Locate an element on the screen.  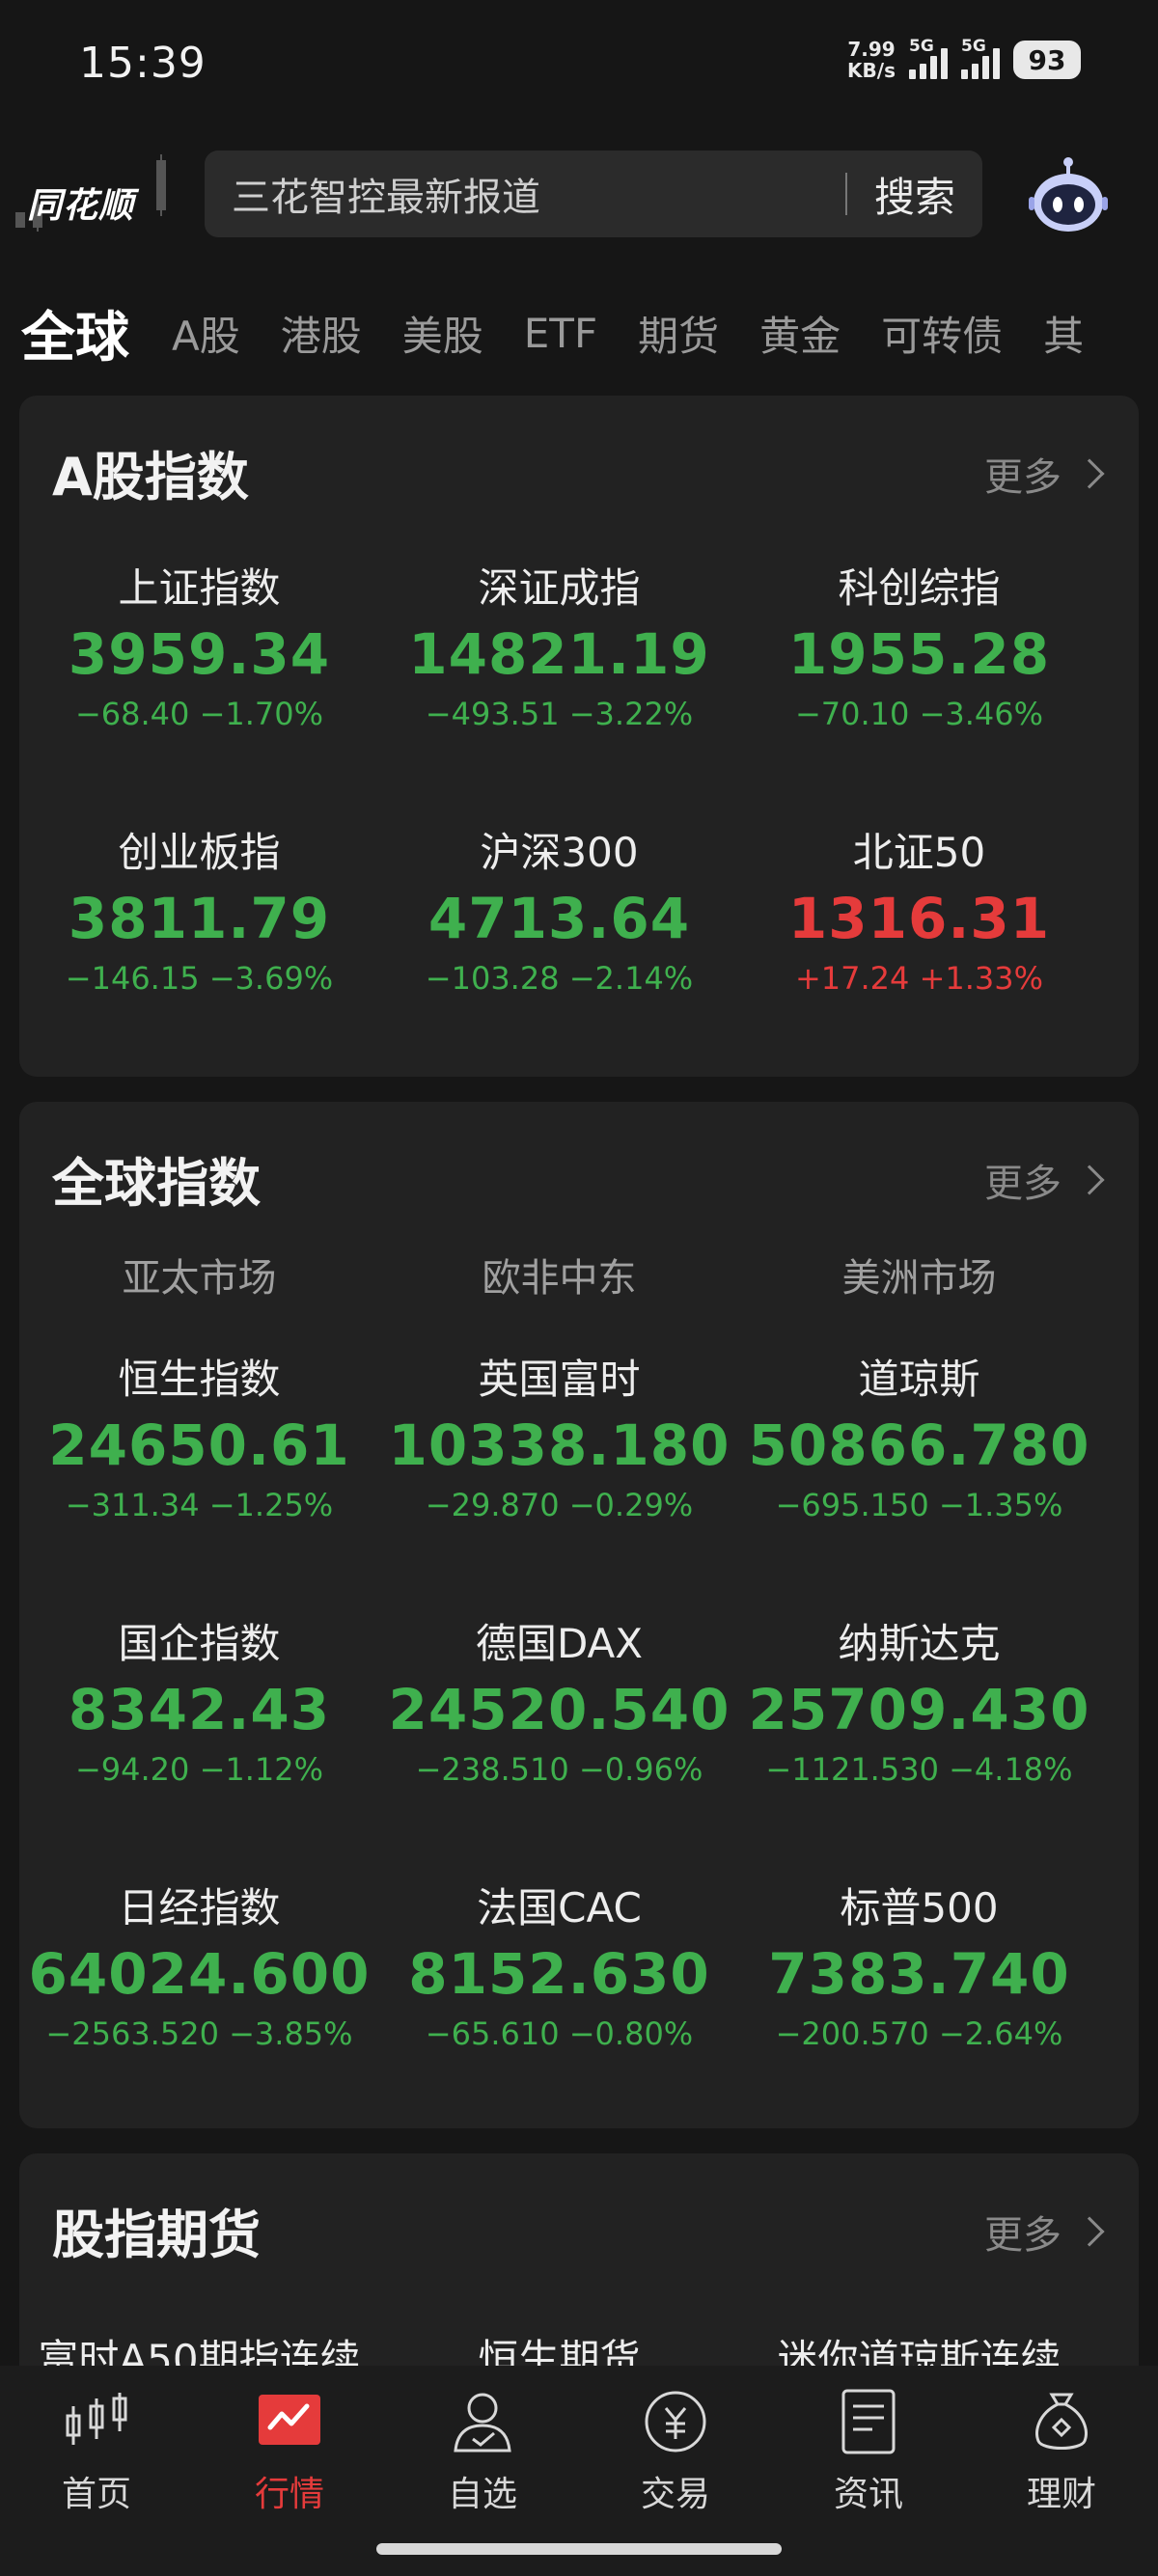
change-percent: −1.70% is located at coordinates (261, 714).